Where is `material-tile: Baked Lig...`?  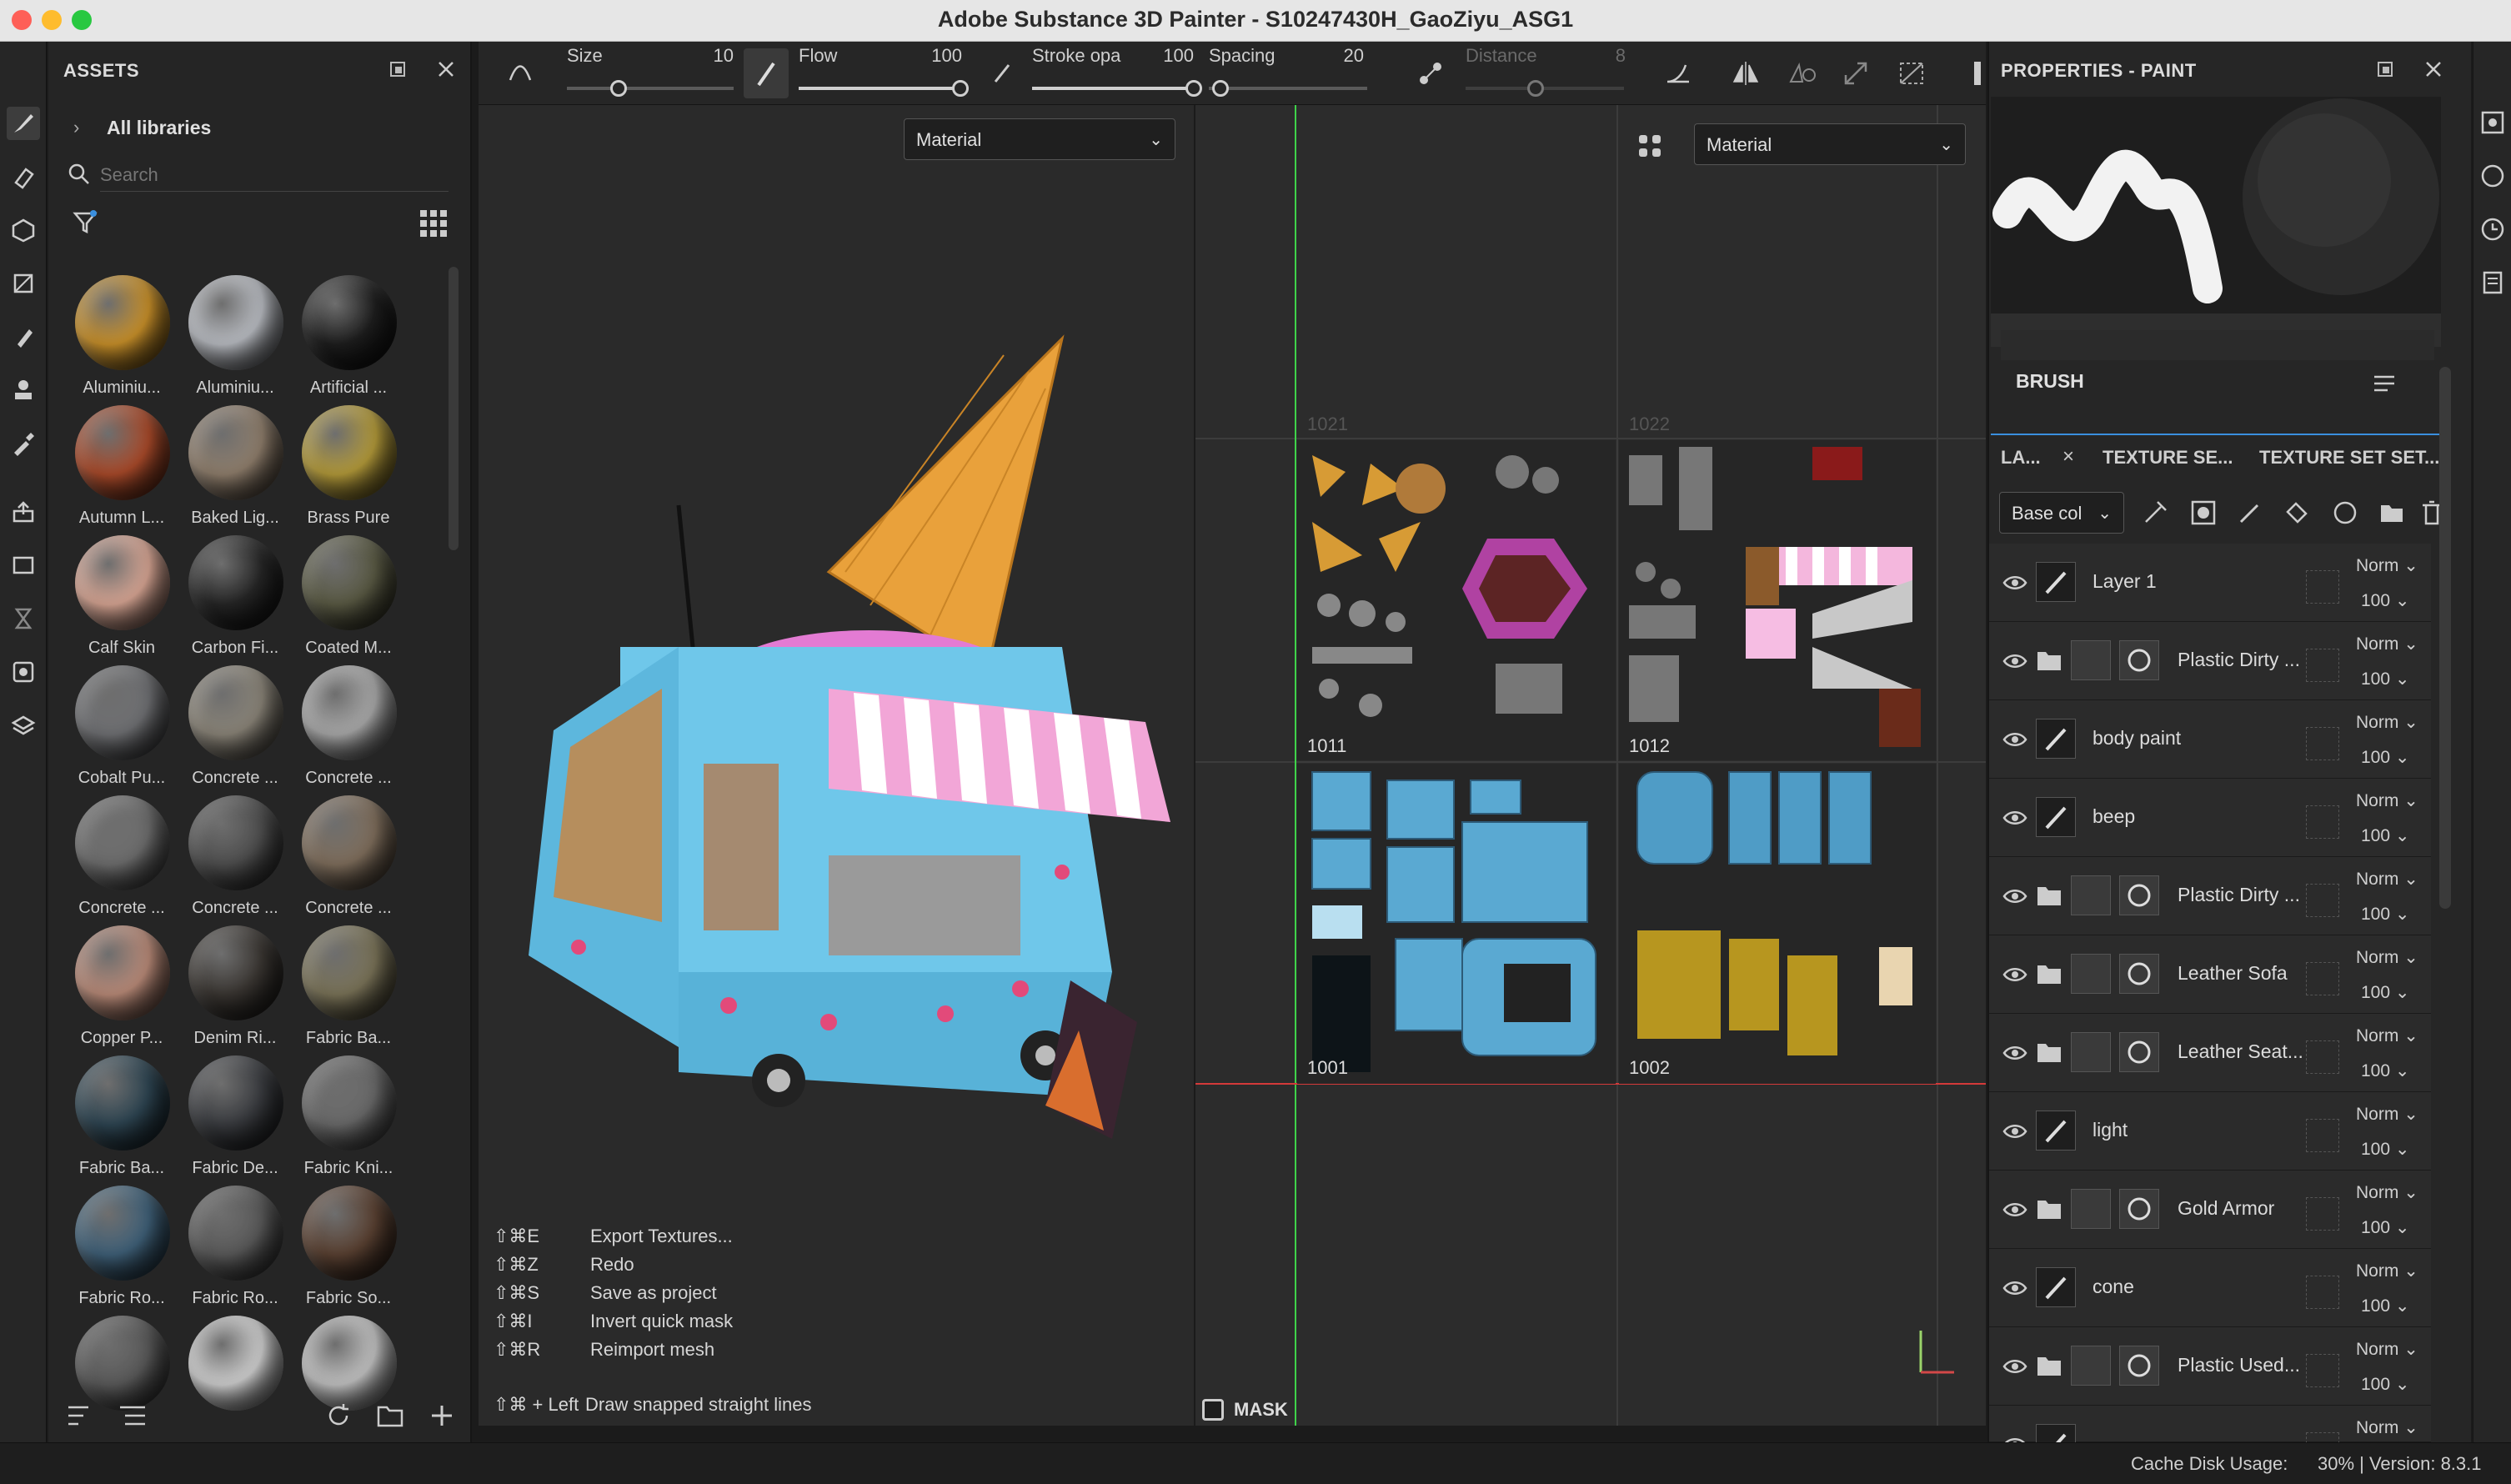 material-tile: Baked Lig... is located at coordinates (235, 470).